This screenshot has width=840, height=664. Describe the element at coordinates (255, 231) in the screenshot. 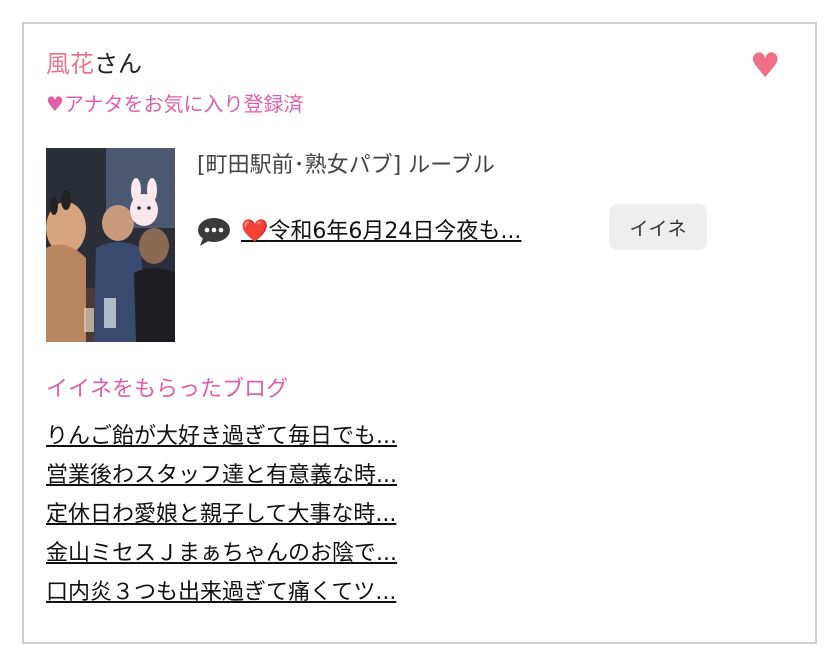

I see `red-heart-icon: ❤️` at that location.